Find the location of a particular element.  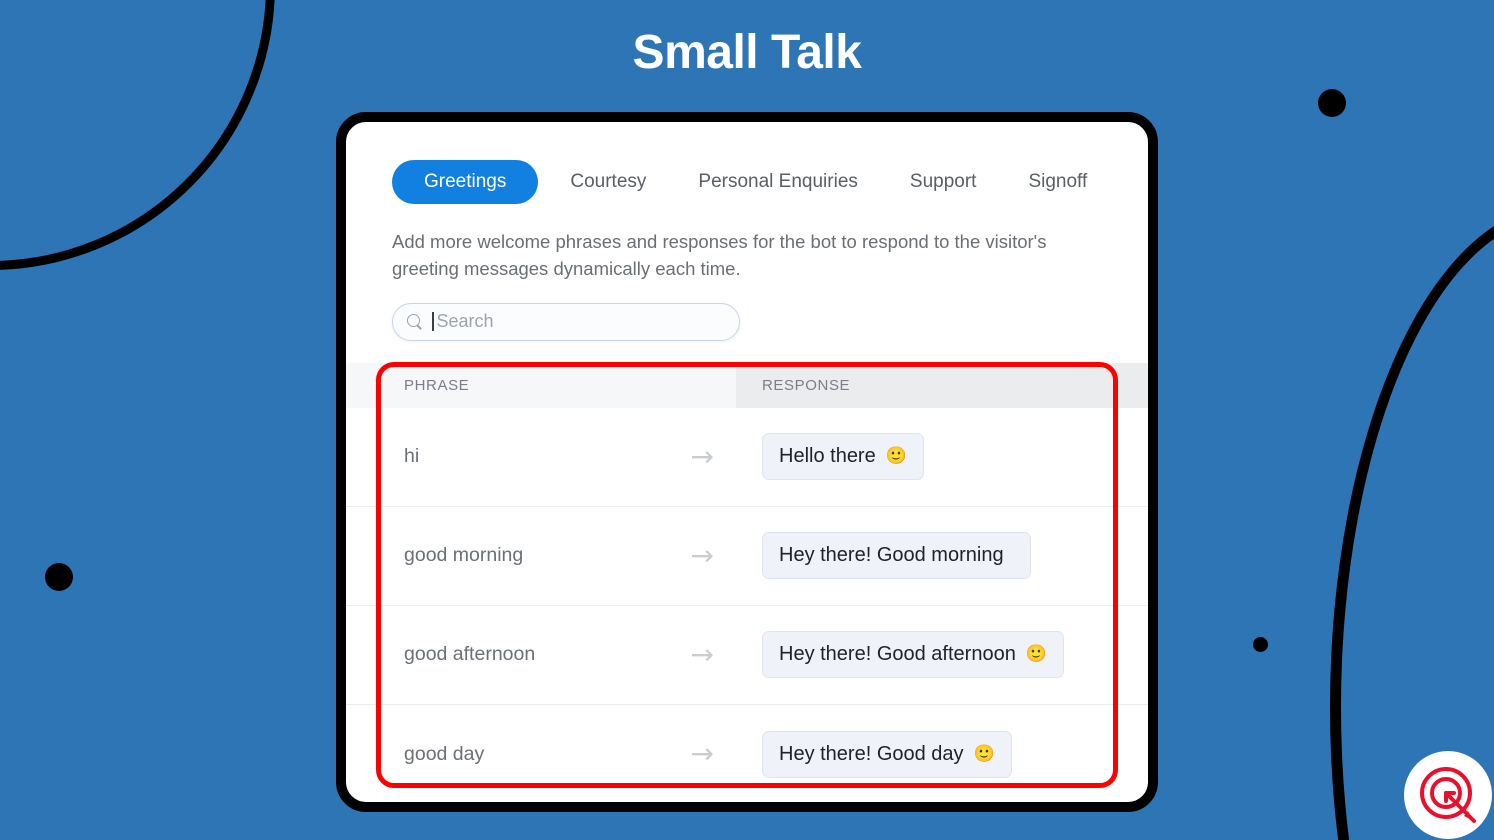

phrase-text: hi is located at coordinates (412, 456).